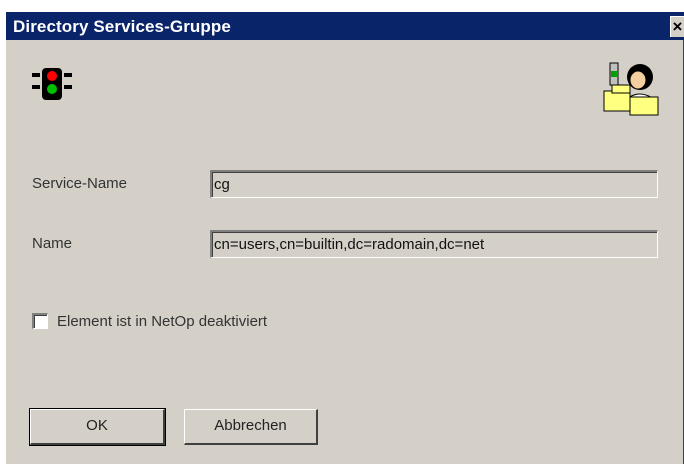 The height and width of the screenshot is (464, 684). I want to click on deactivated-checkbox, so click(40, 321).